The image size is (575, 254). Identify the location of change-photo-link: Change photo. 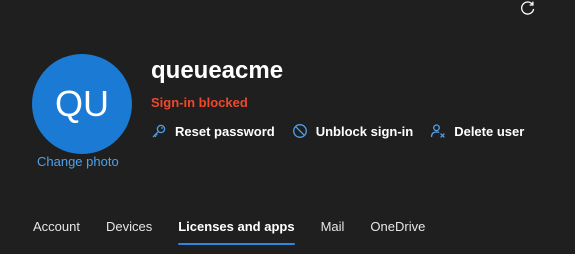
(78, 161).